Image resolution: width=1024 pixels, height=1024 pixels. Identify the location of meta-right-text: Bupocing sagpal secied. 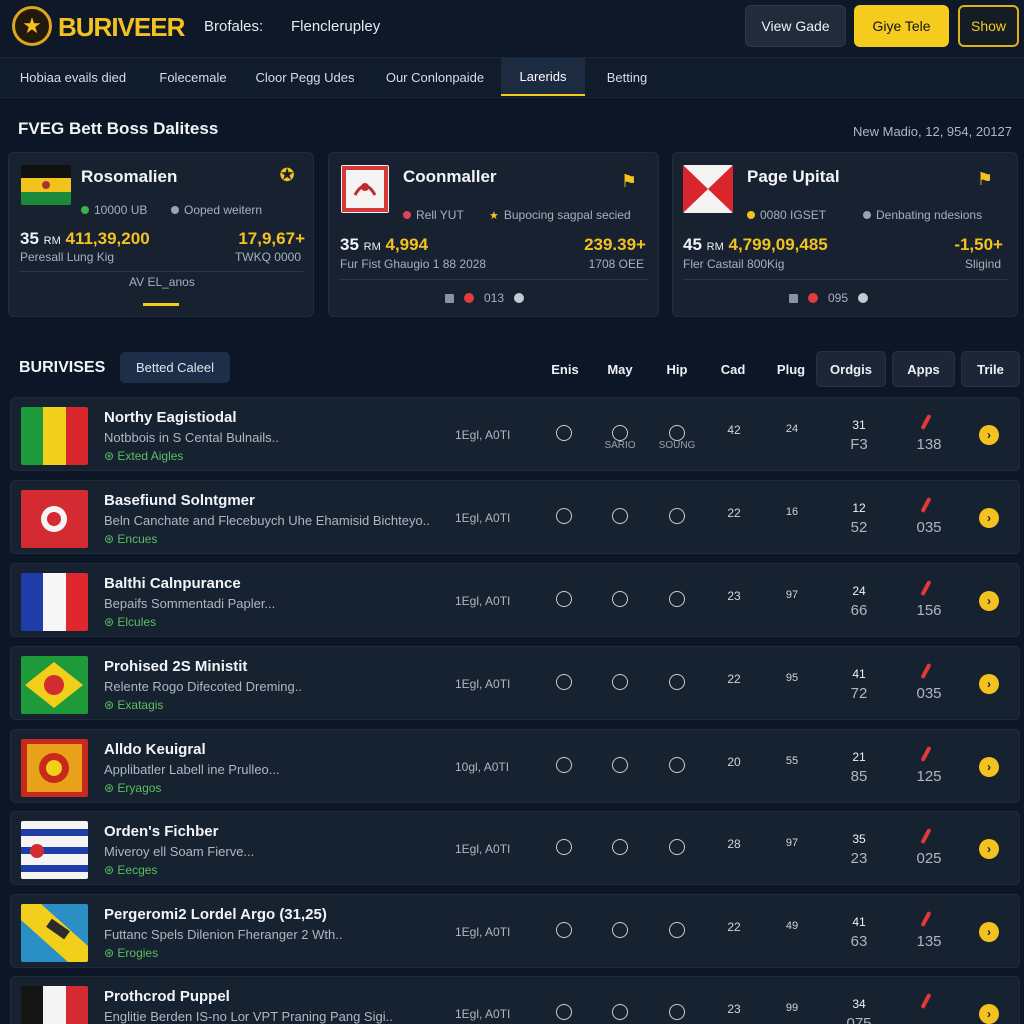
(567, 215).